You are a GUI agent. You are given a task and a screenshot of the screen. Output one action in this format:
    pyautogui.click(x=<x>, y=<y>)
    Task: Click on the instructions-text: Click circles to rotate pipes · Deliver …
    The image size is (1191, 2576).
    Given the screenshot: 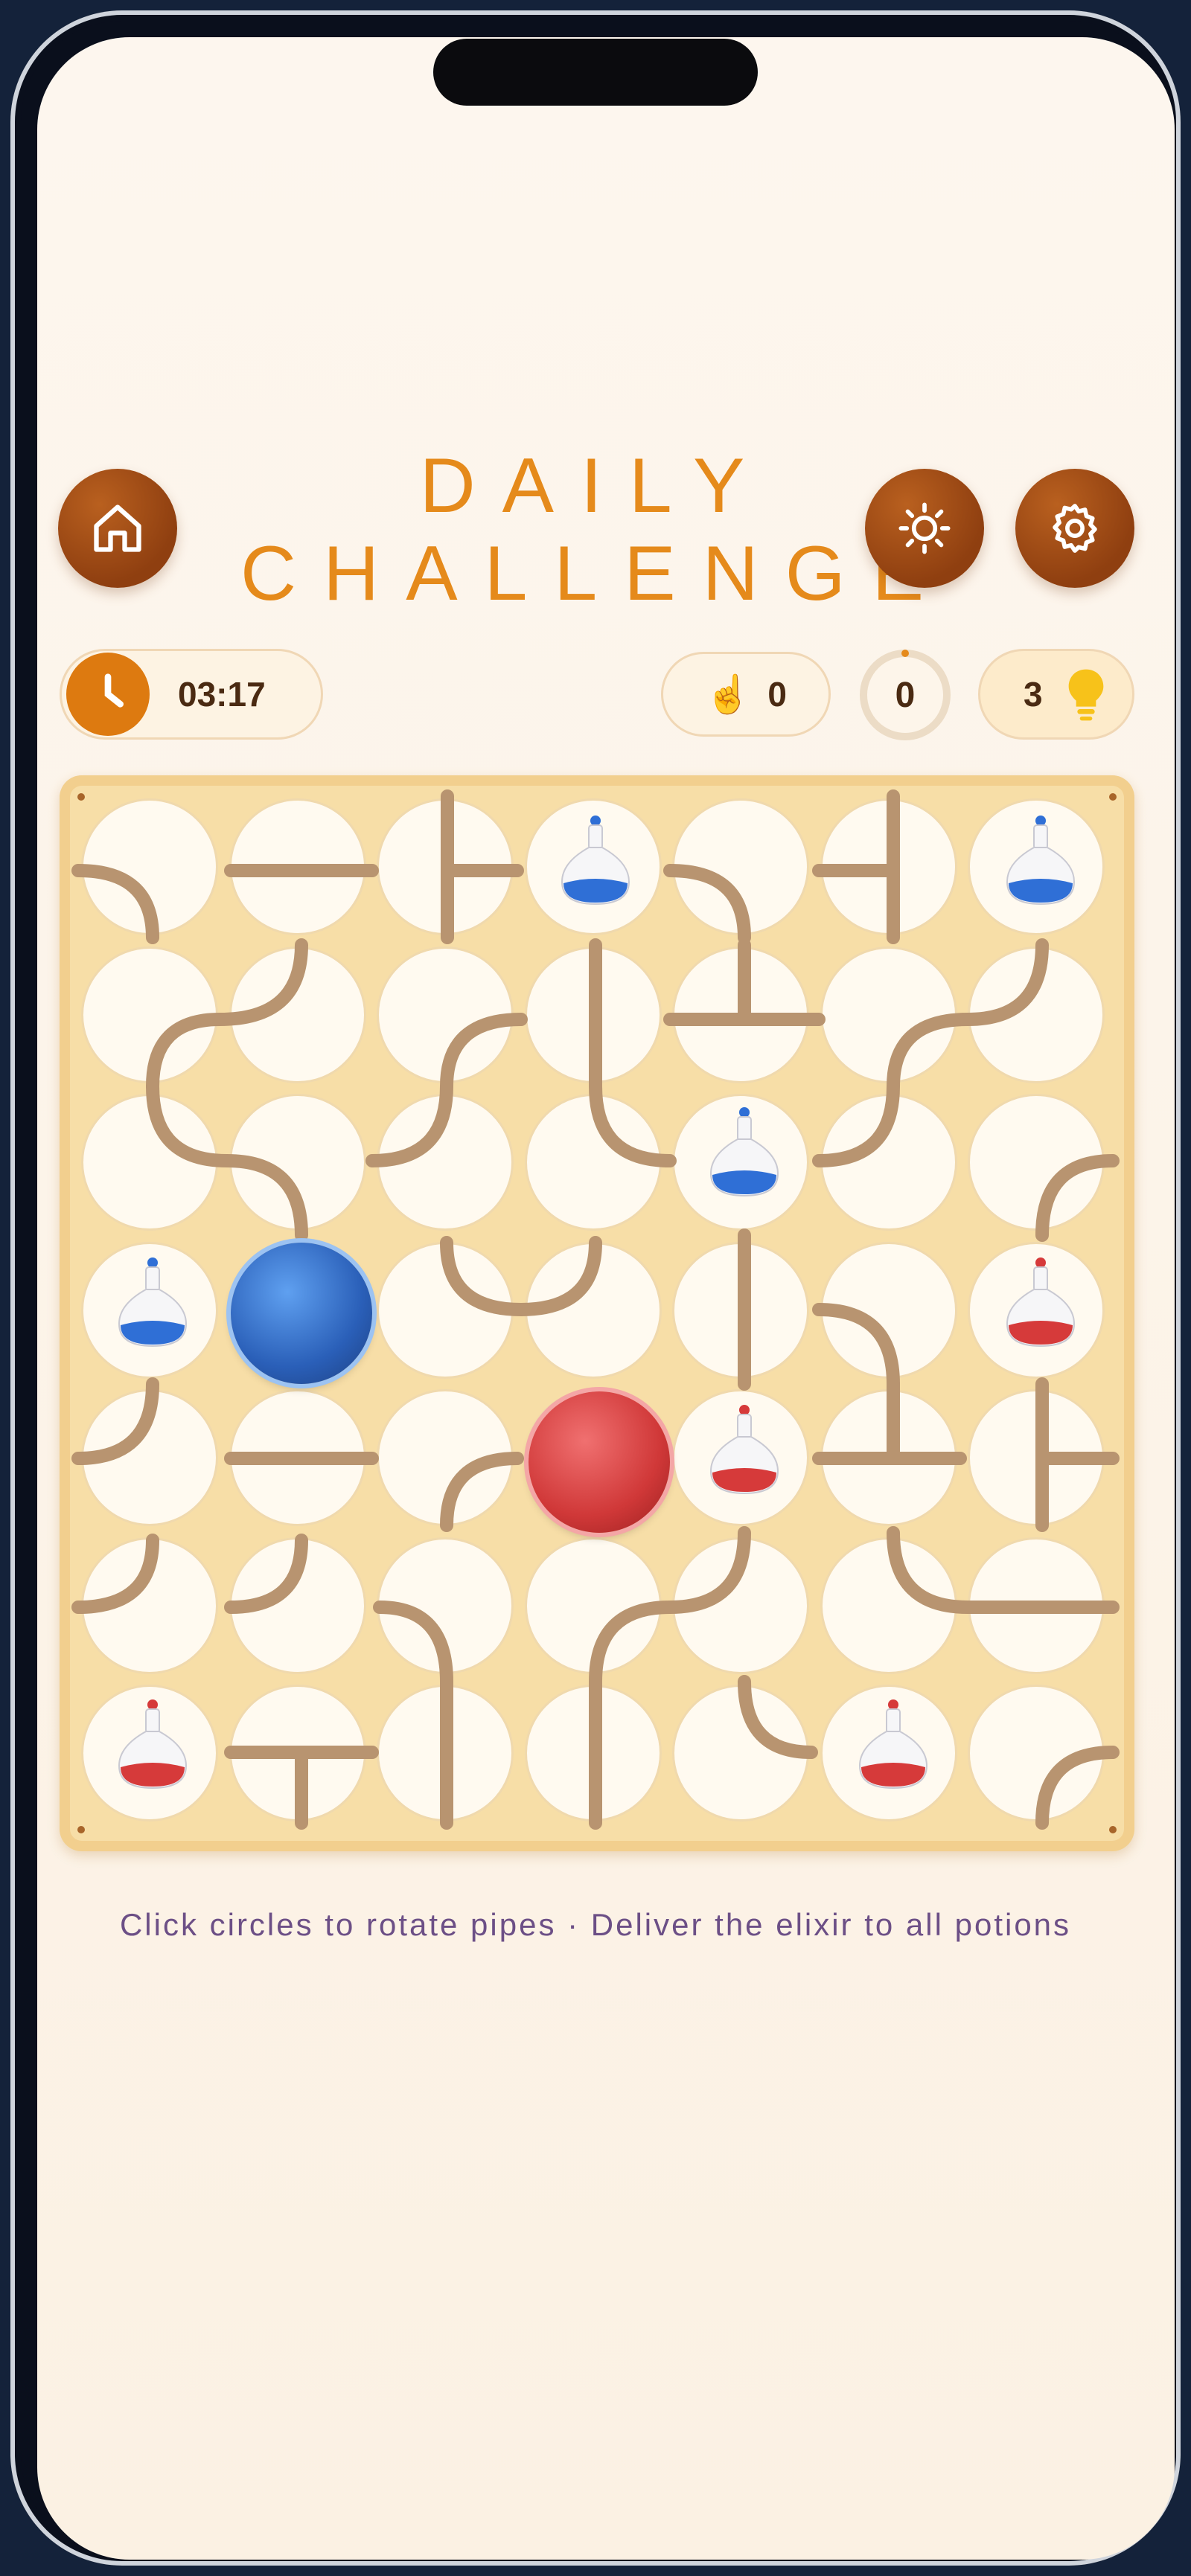 What is the action you would take?
    pyautogui.click(x=595, y=1925)
    